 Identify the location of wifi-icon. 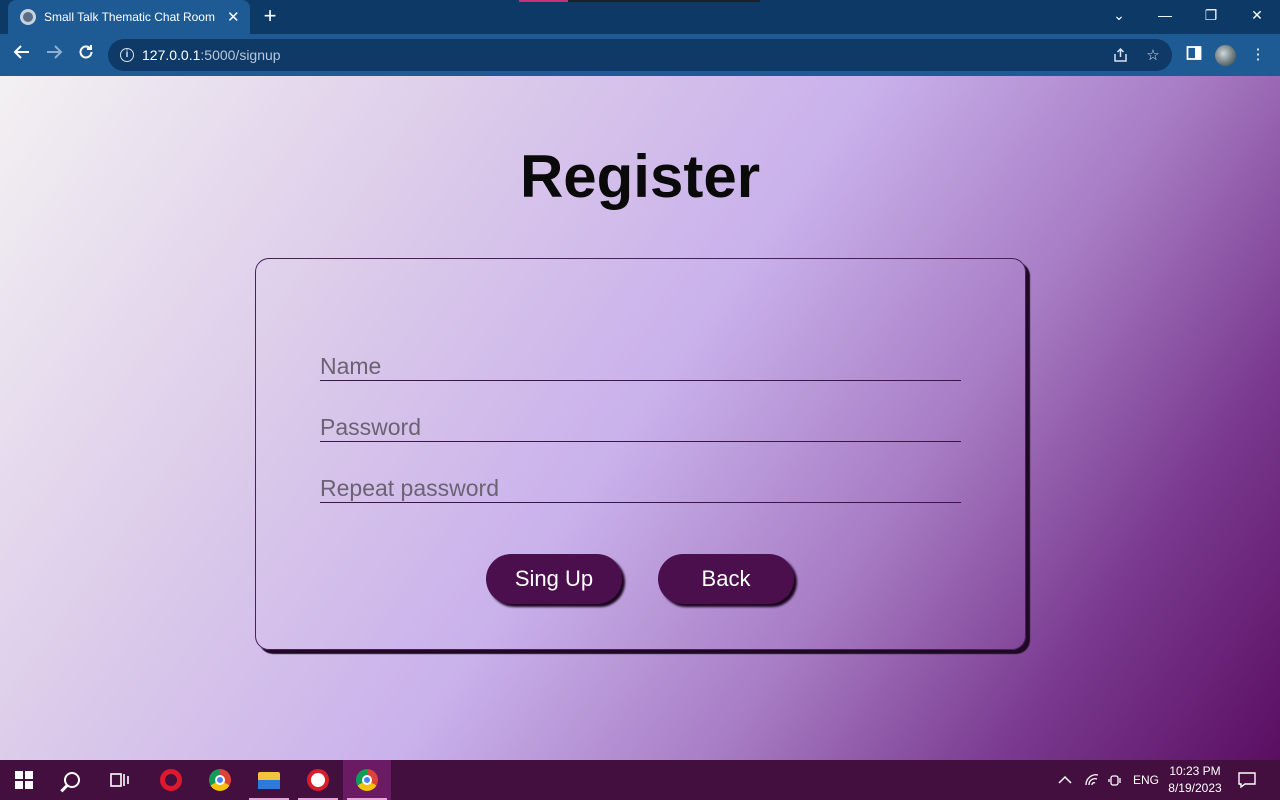
(1092, 780).